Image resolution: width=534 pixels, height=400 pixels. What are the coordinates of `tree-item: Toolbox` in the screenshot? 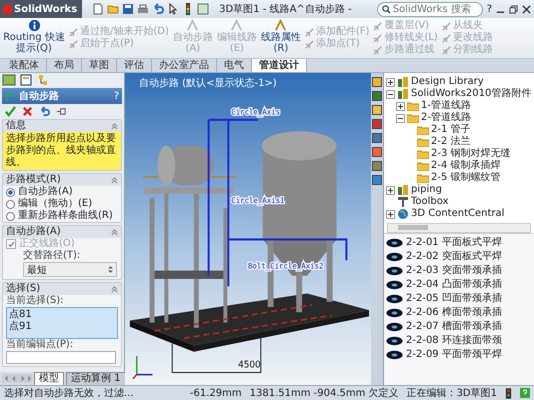 It's located at (429, 202).